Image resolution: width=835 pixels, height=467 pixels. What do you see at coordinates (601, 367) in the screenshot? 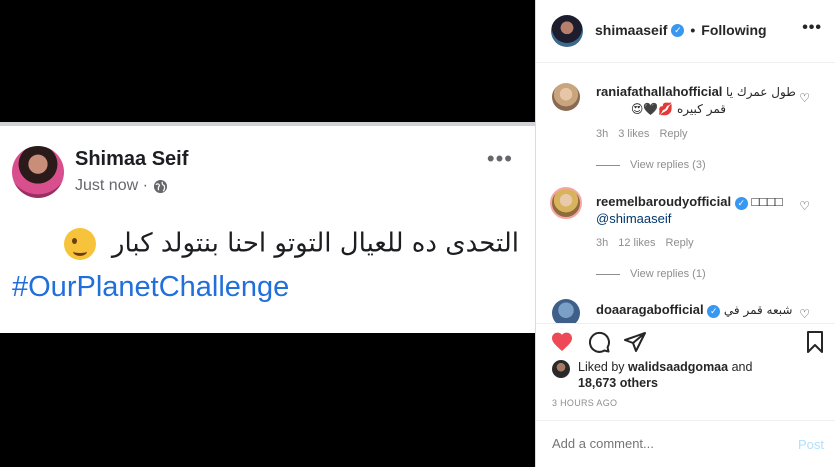
I see `liked-by-prefix: Liked by` at bounding box center [601, 367].